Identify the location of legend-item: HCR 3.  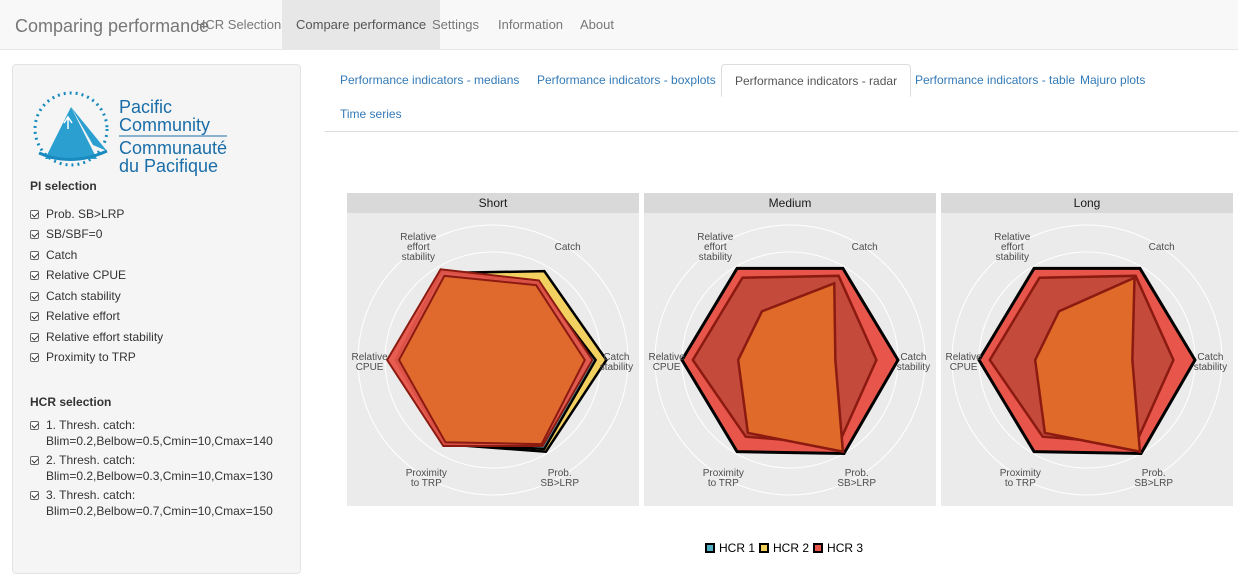
(838, 548).